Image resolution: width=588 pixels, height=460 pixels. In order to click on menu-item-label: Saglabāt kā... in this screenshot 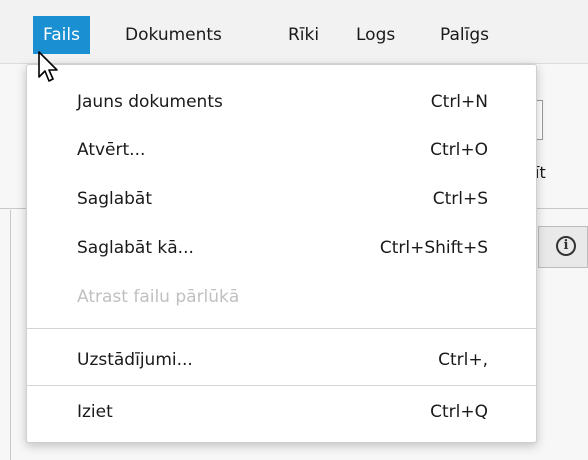, I will do `click(135, 248)`.